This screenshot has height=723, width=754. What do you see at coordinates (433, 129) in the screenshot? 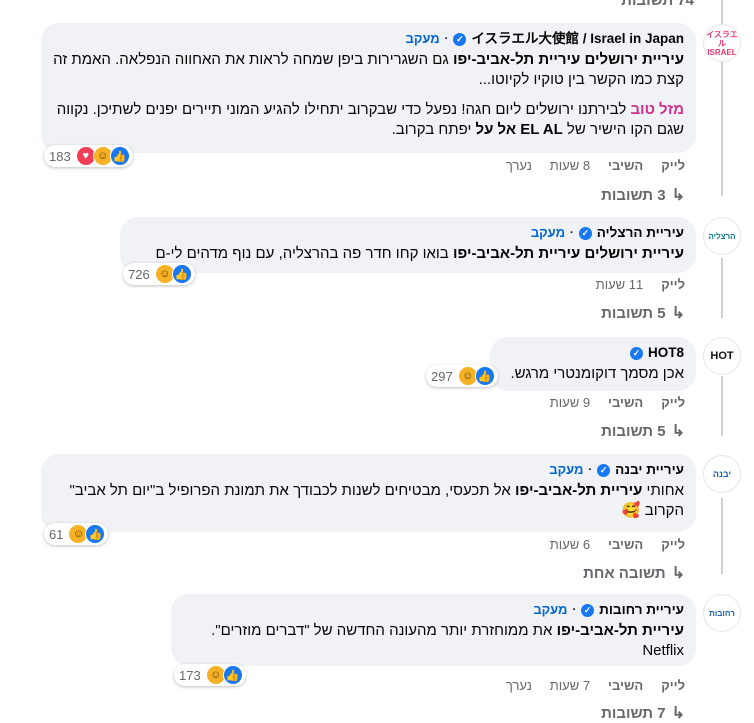
I see `comment-text-part: יפתח בקרוב.` at bounding box center [433, 129].